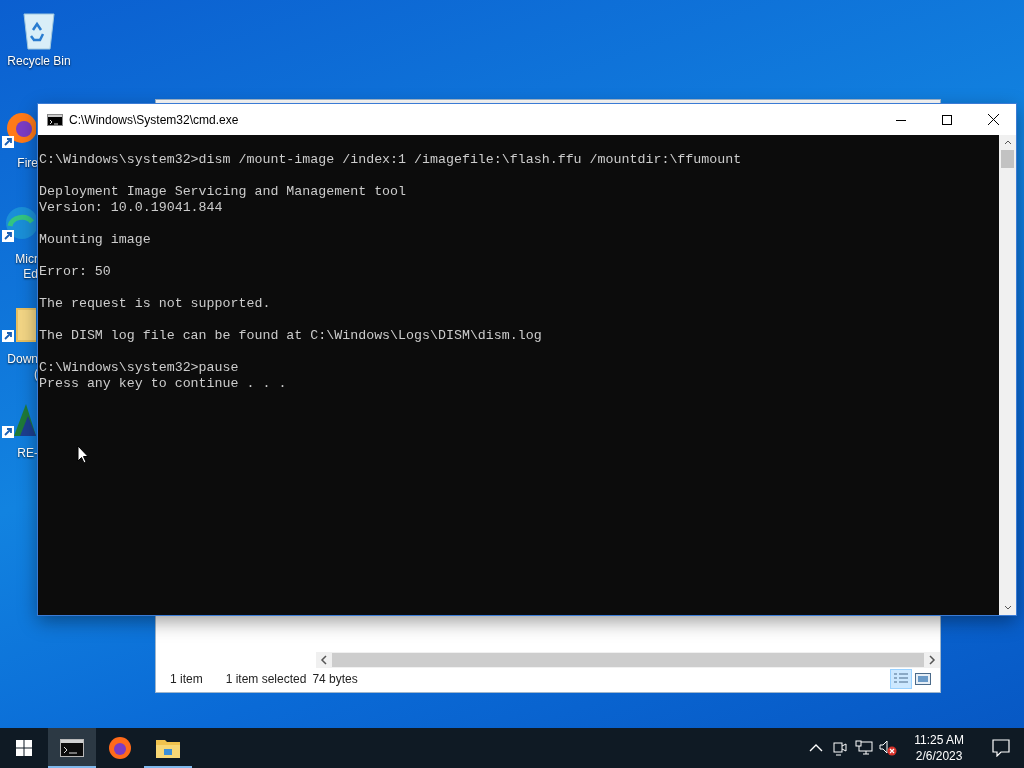  What do you see at coordinates (816, 748) in the screenshot?
I see `chevron-up-icon` at bounding box center [816, 748].